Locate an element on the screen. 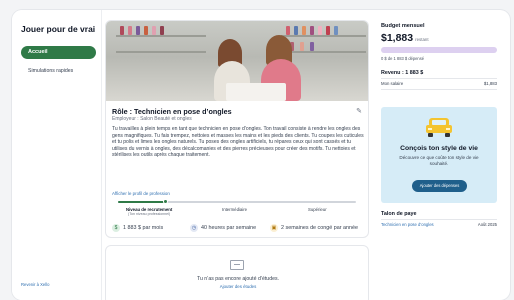 This screenshot has height=300, width=514. sidebar-item-simulations: Simulations rapides is located at coordinates (50, 71).